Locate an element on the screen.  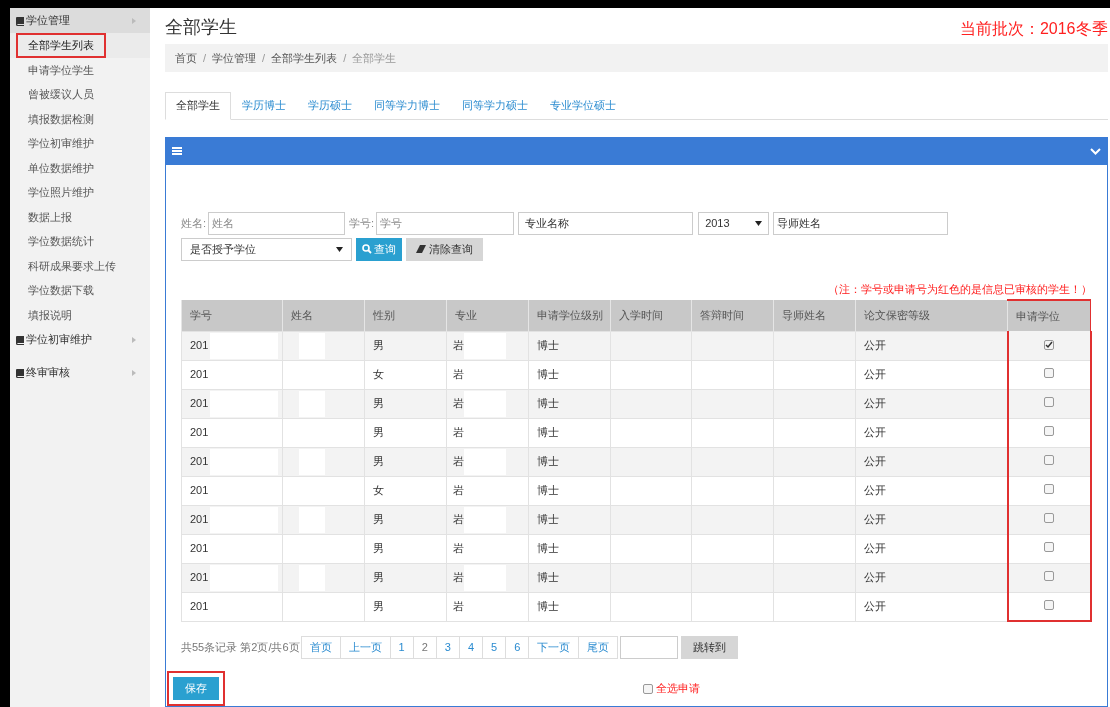
sidebar-item: 学位照片维护 is located at coordinates (61, 192).